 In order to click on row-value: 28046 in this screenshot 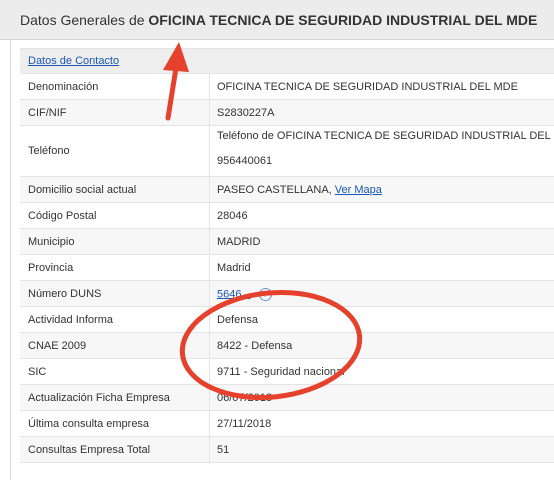, I will do `click(232, 216)`.